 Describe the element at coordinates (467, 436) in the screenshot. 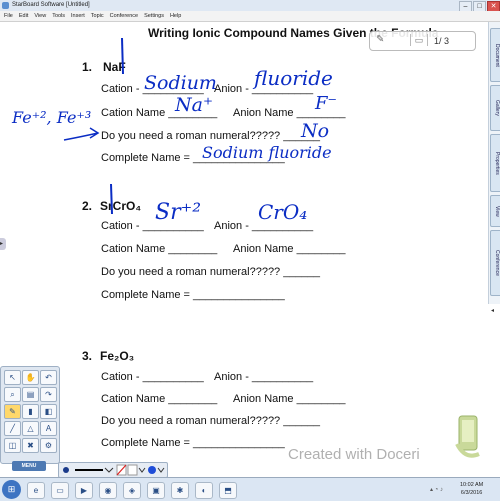

I see `doceri-logo-icon` at that location.